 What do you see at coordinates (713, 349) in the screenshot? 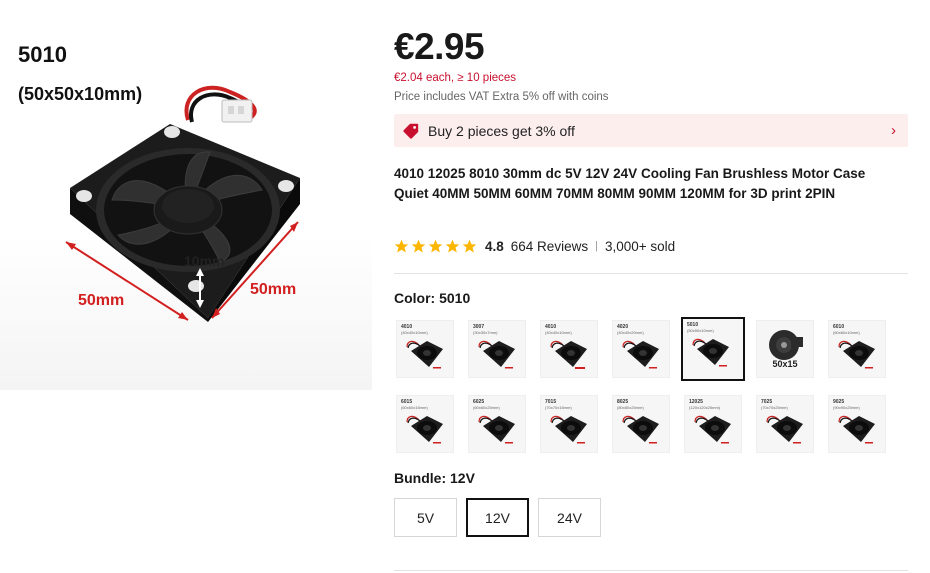
I see `color-swatch: 5010 (50x50x10mm)` at bounding box center [713, 349].